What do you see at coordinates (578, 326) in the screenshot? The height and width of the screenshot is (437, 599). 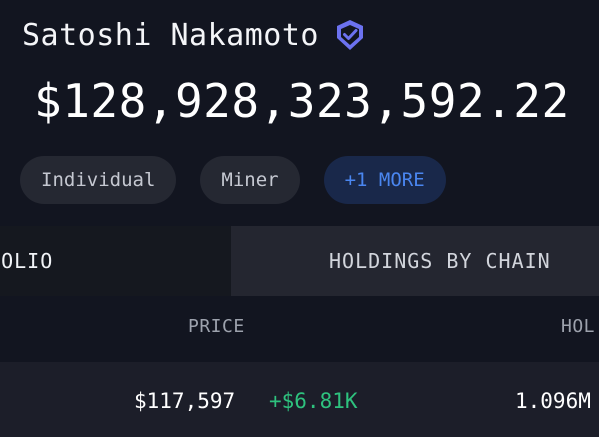 I see `column-header-holdings: HOL` at bounding box center [578, 326].